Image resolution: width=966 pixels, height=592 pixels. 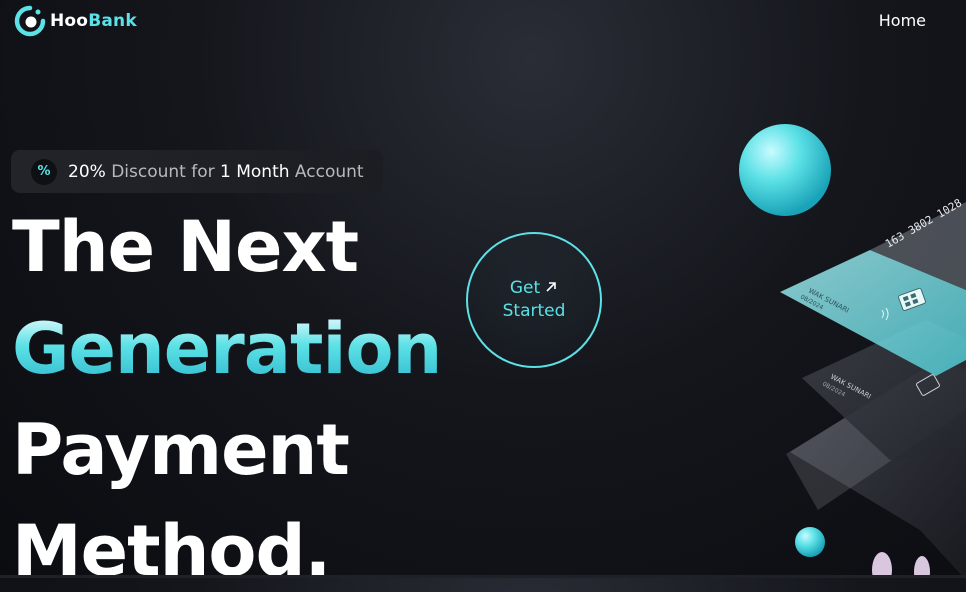 I want to click on discount-percent: 20%, so click(x=87, y=171).